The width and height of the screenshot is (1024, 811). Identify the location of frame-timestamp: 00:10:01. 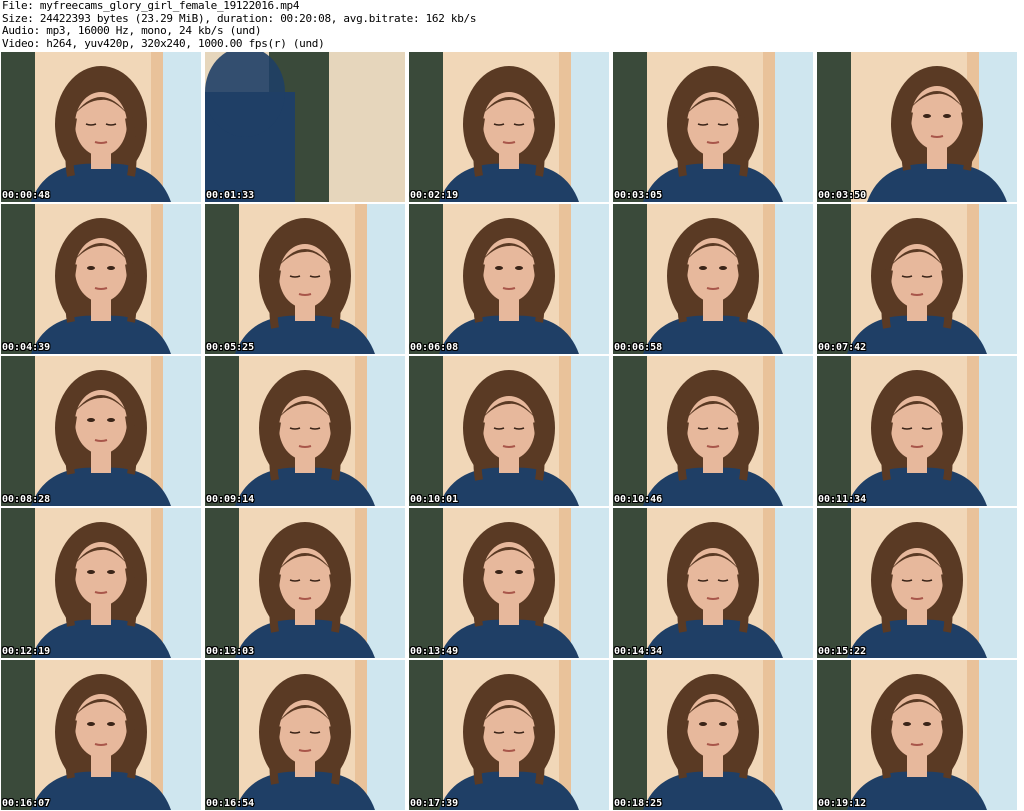
(434, 499).